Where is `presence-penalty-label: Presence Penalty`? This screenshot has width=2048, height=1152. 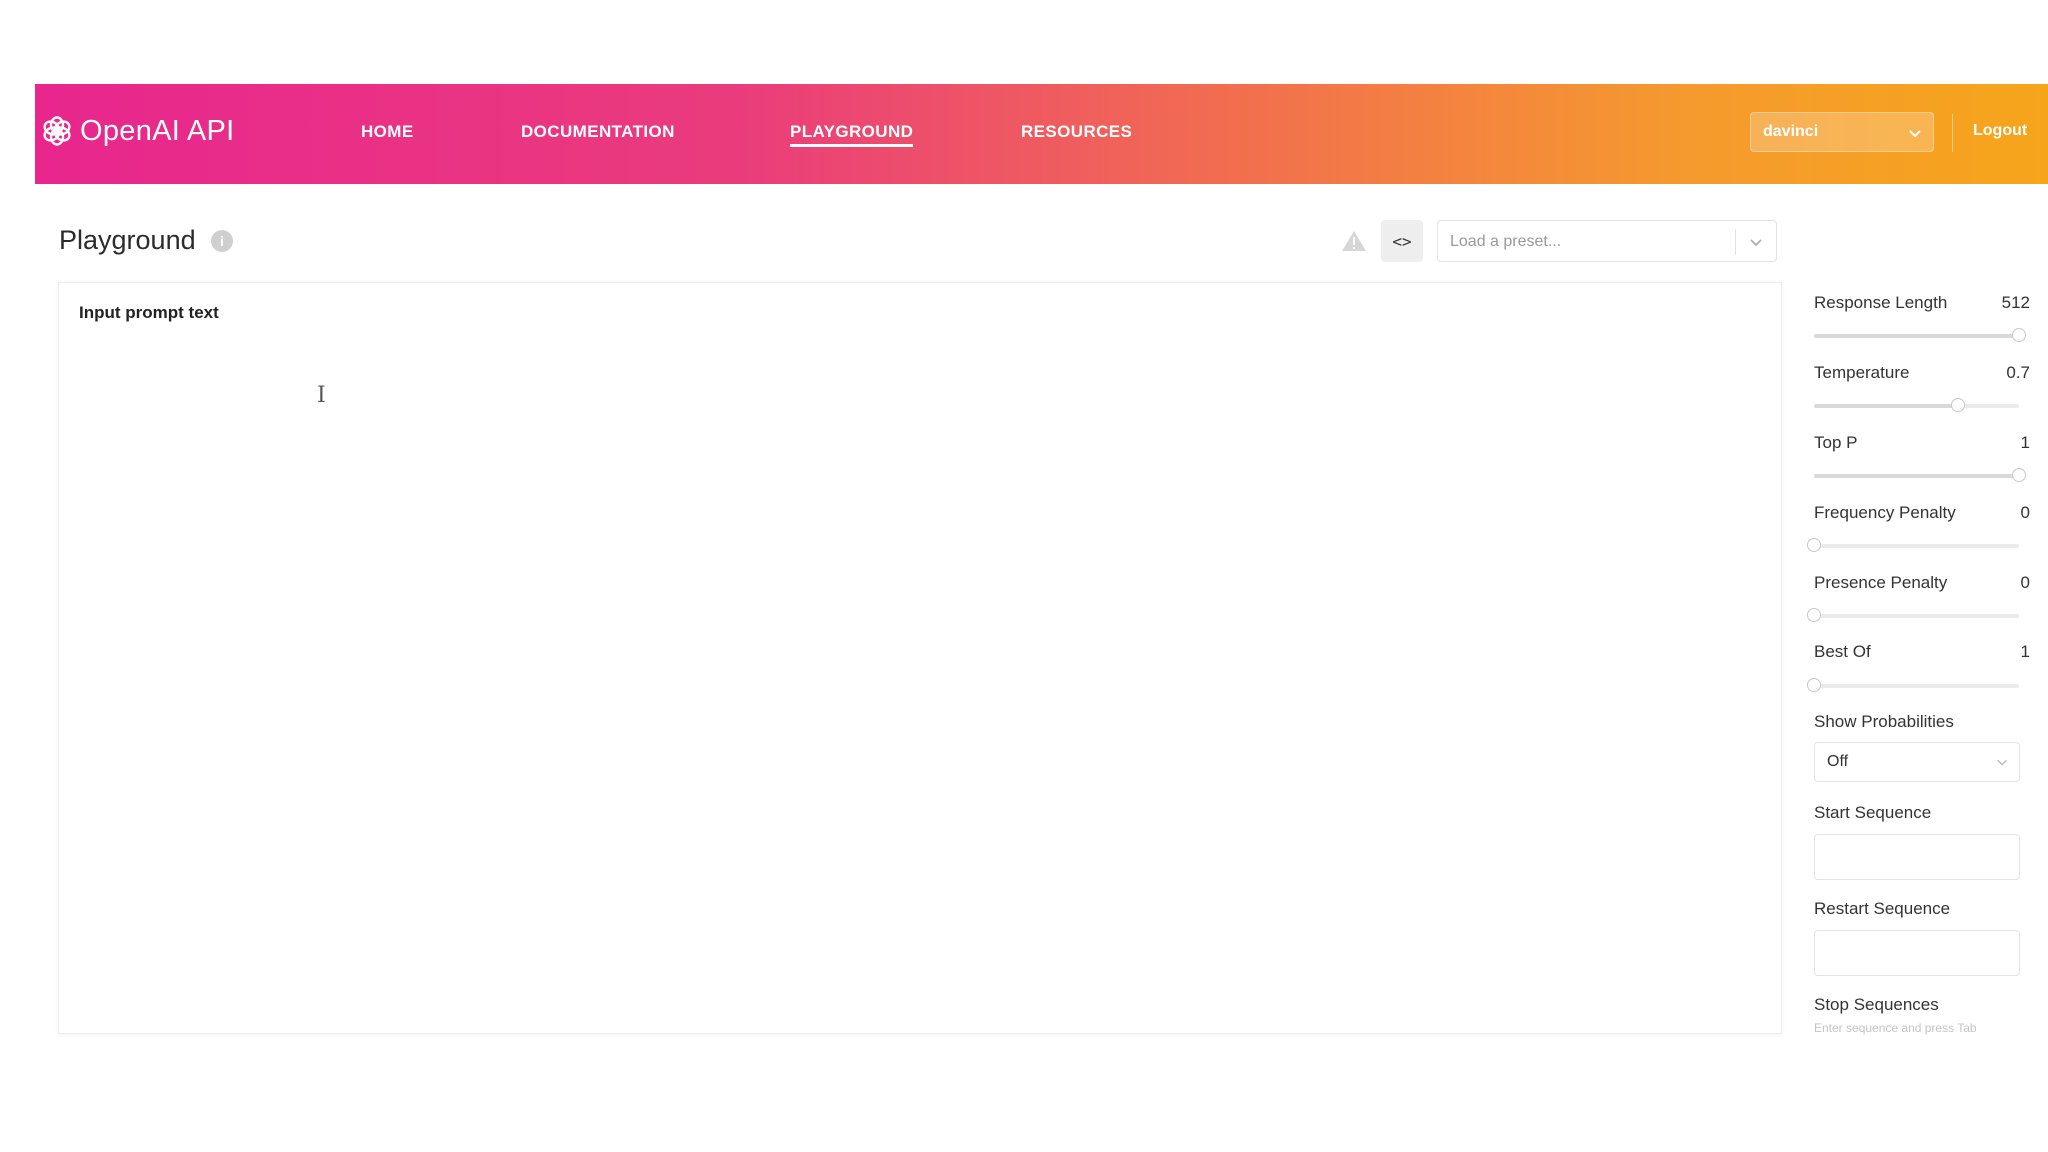 presence-penalty-label: Presence Penalty is located at coordinates (1881, 582).